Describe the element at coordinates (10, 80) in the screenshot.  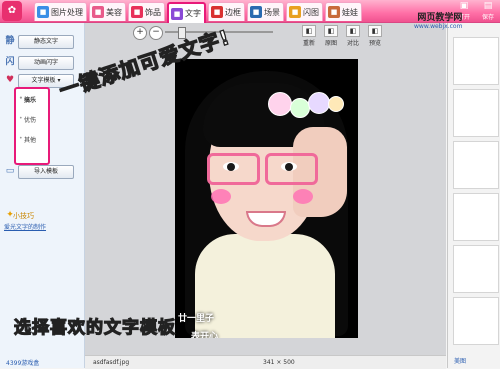
I see `template-icon: ♥` at that location.